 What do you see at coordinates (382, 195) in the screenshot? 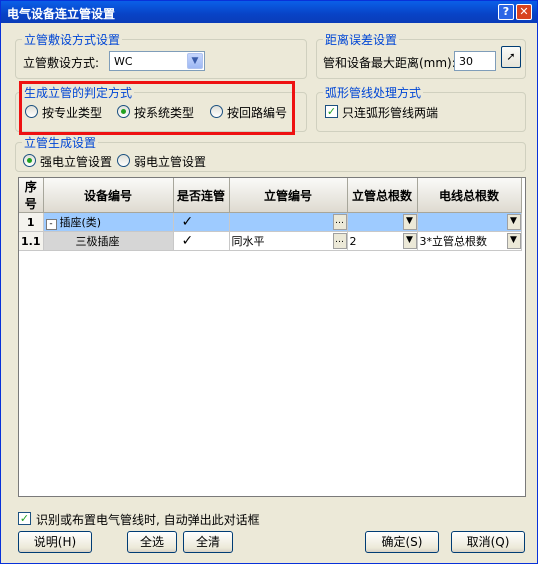
I see `col-header-pipe-count: 立管总根数` at bounding box center [382, 195].